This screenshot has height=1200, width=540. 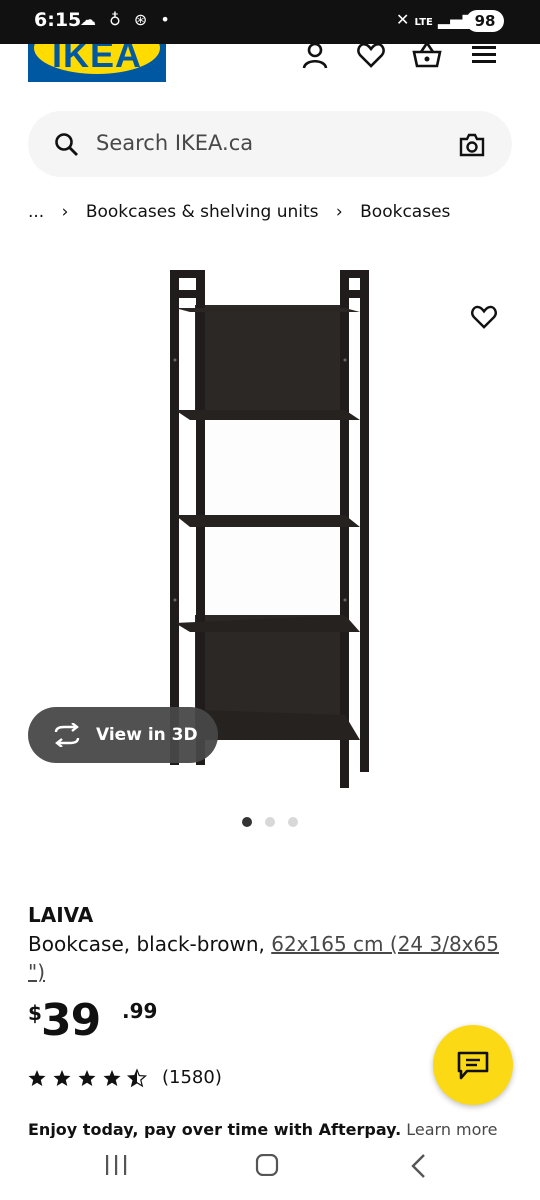 What do you see at coordinates (270, 22) in the screenshot?
I see `status-bar: 6:15 ☁ ♁ ⊛ • ✕ LTE ▂▄▆ 98` at bounding box center [270, 22].